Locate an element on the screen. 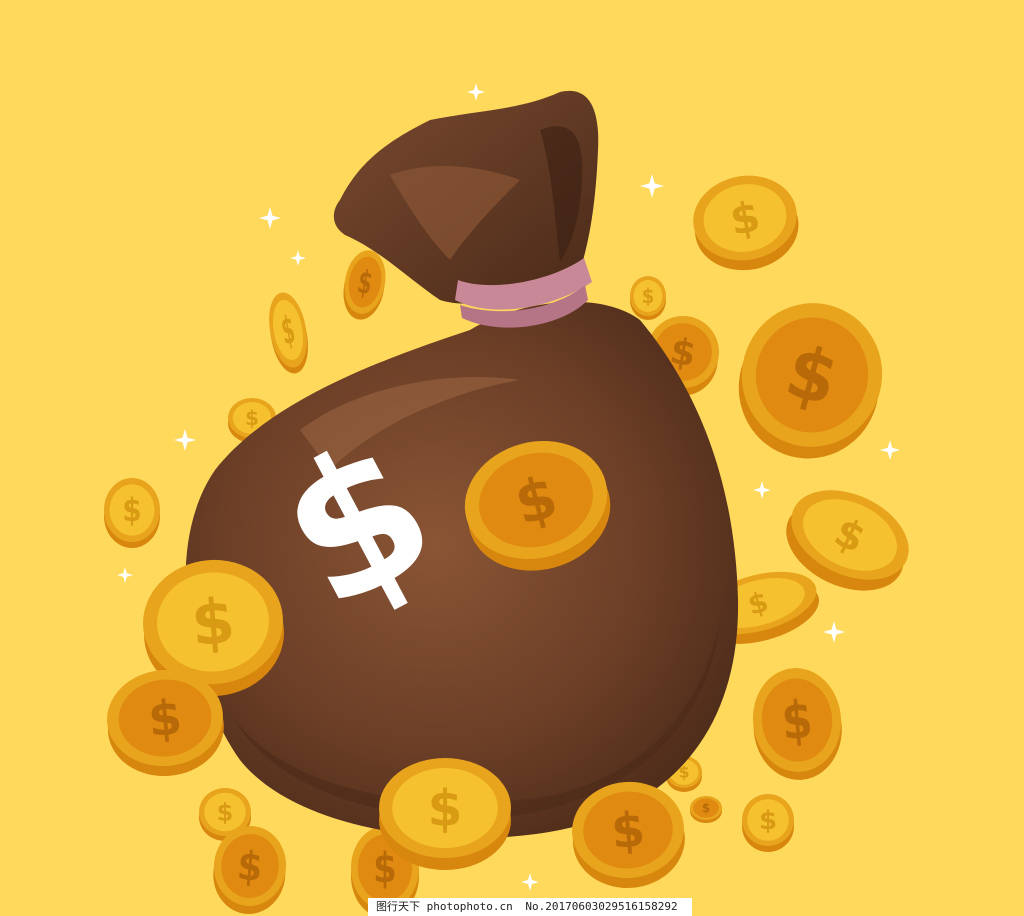 Image resolution: width=1024 pixels, height=916 pixels. watermark-number: No.20170603029516158292 is located at coordinates (601, 906).